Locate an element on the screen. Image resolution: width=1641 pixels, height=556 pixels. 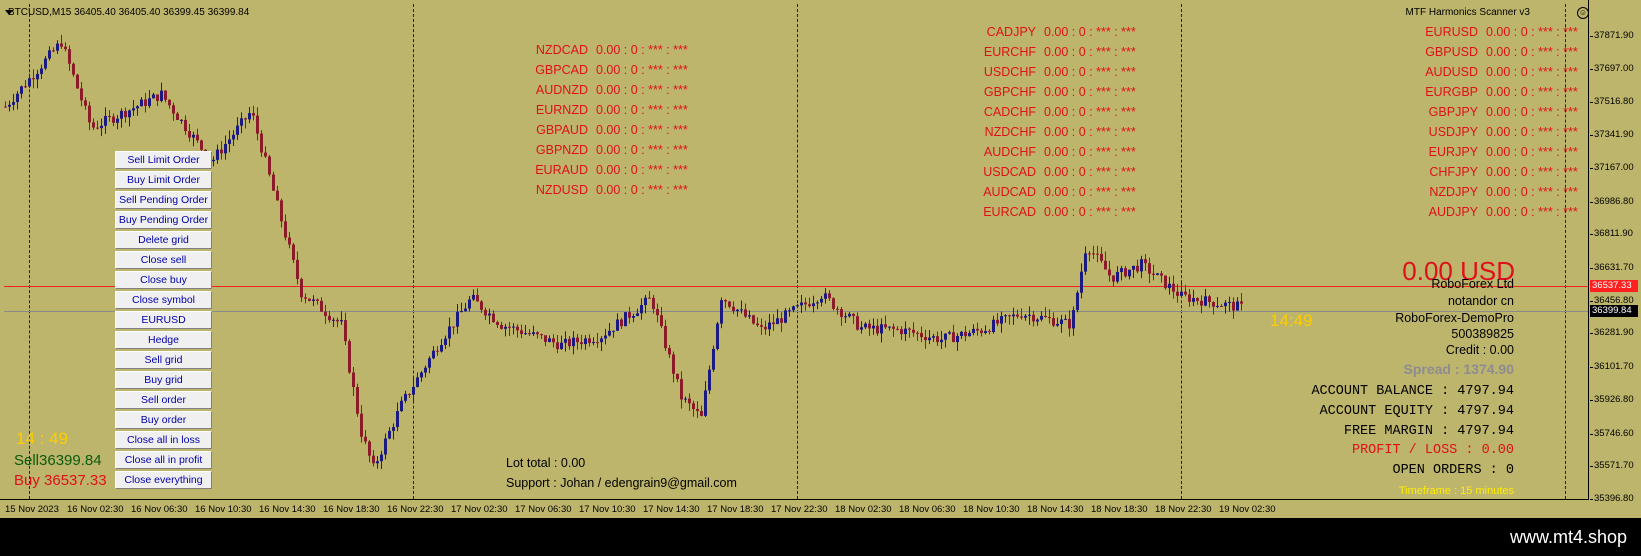
scanner-symbol: EURAUD is located at coordinates (561, 170).